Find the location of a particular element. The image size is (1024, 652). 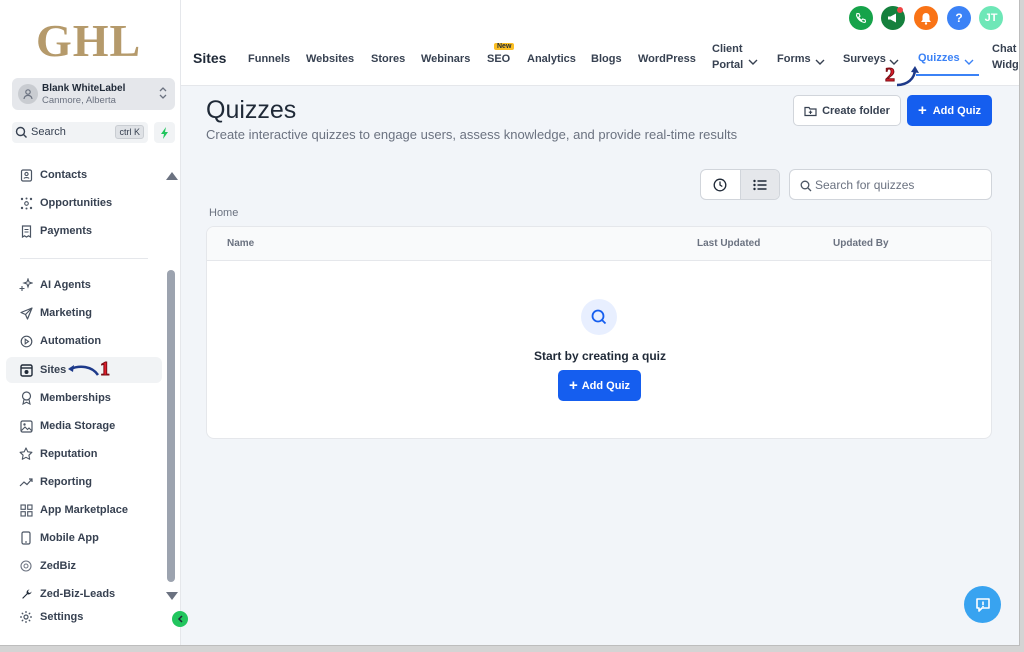

sidebar-item-label: App Marketplace is located at coordinates (84, 510).